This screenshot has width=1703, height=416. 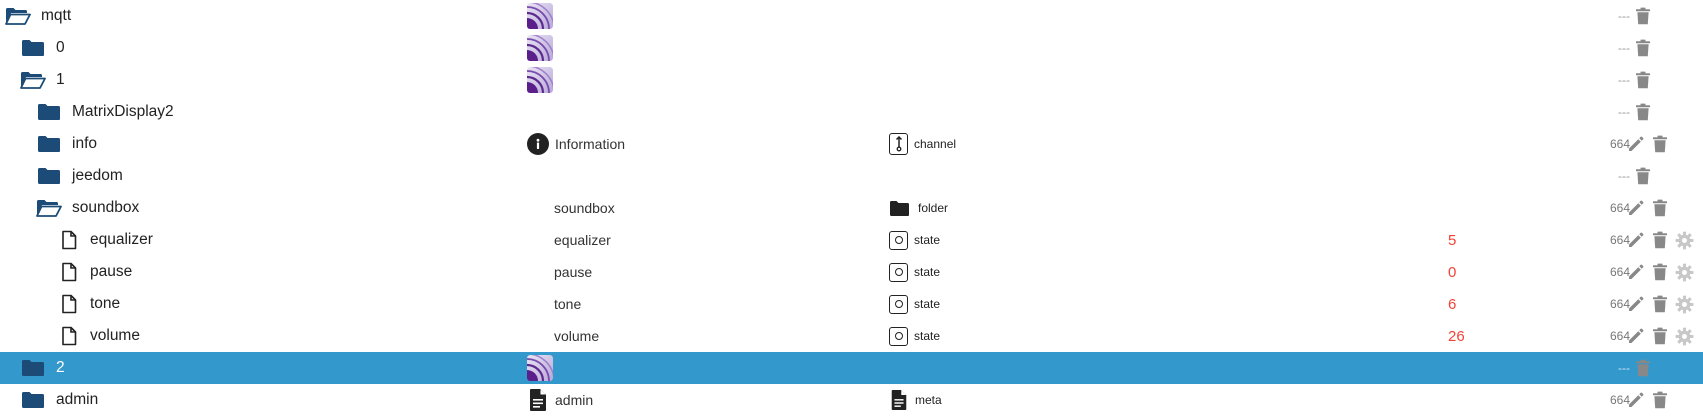 What do you see at coordinates (851, 304) in the screenshot?
I see `tree-row-tone: tone tone state 6 664` at bounding box center [851, 304].